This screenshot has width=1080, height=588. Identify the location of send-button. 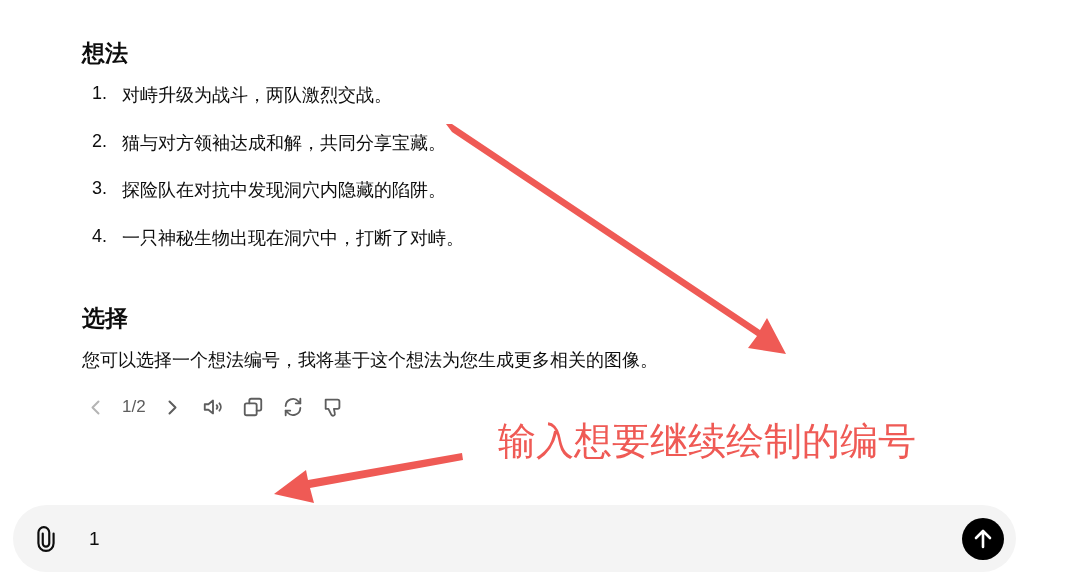
(983, 538).